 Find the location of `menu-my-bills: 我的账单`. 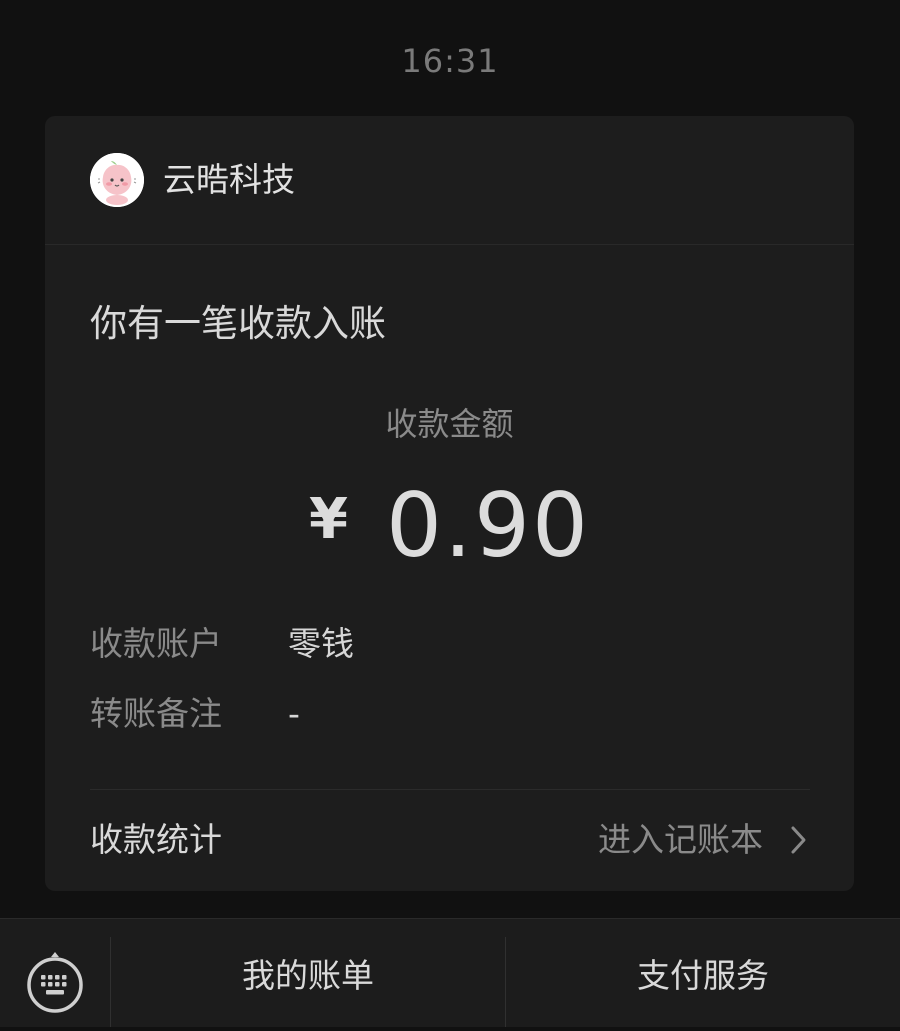

menu-my-bills: 我的账单 is located at coordinates (308, 973).